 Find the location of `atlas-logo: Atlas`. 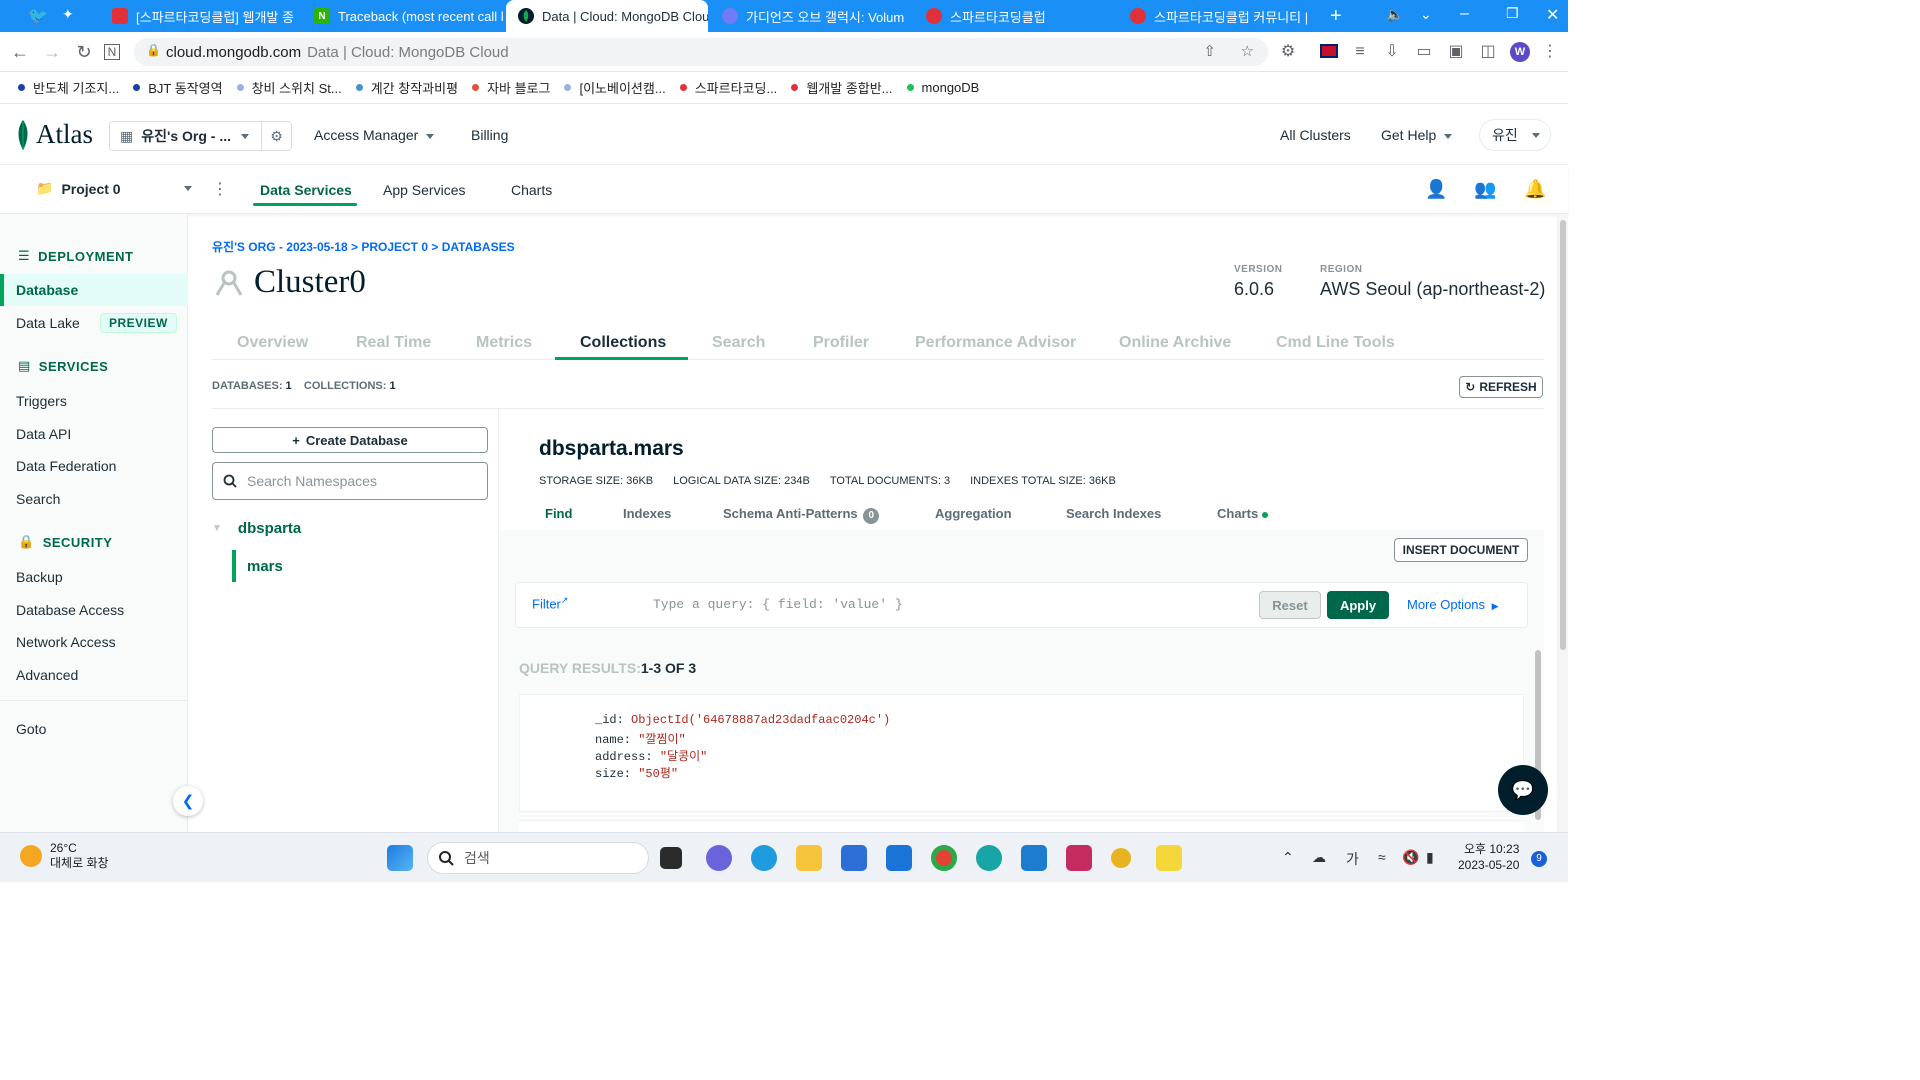

atlas-logo: Atlas is located at coordinates (54, 134).